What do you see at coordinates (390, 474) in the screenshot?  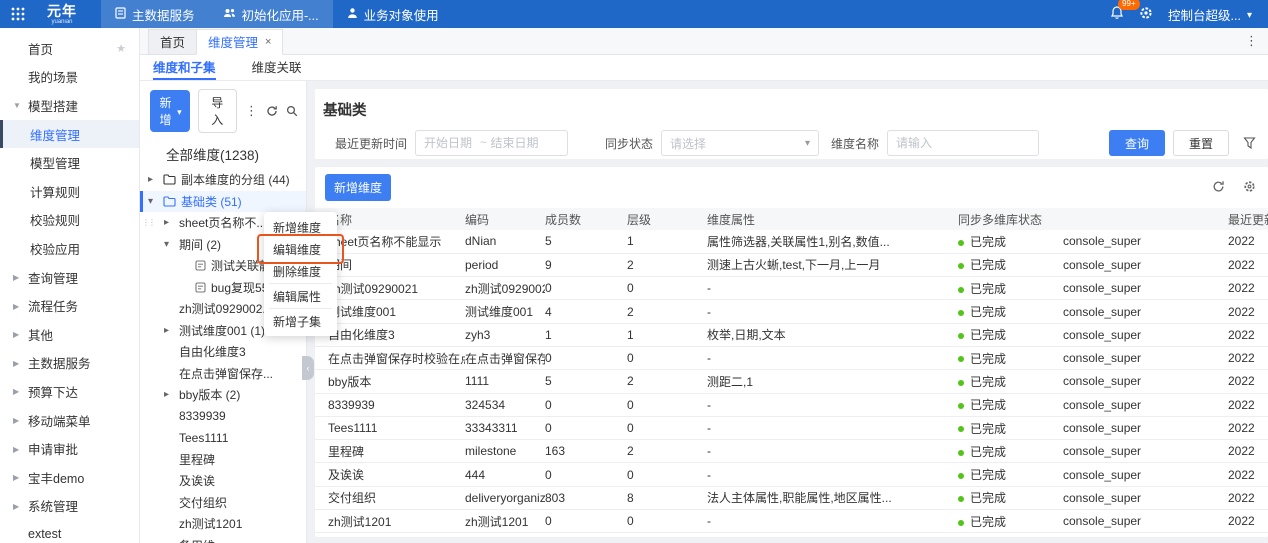 I see `cell-name: 及诶诶` at bounding box center [390, 474].